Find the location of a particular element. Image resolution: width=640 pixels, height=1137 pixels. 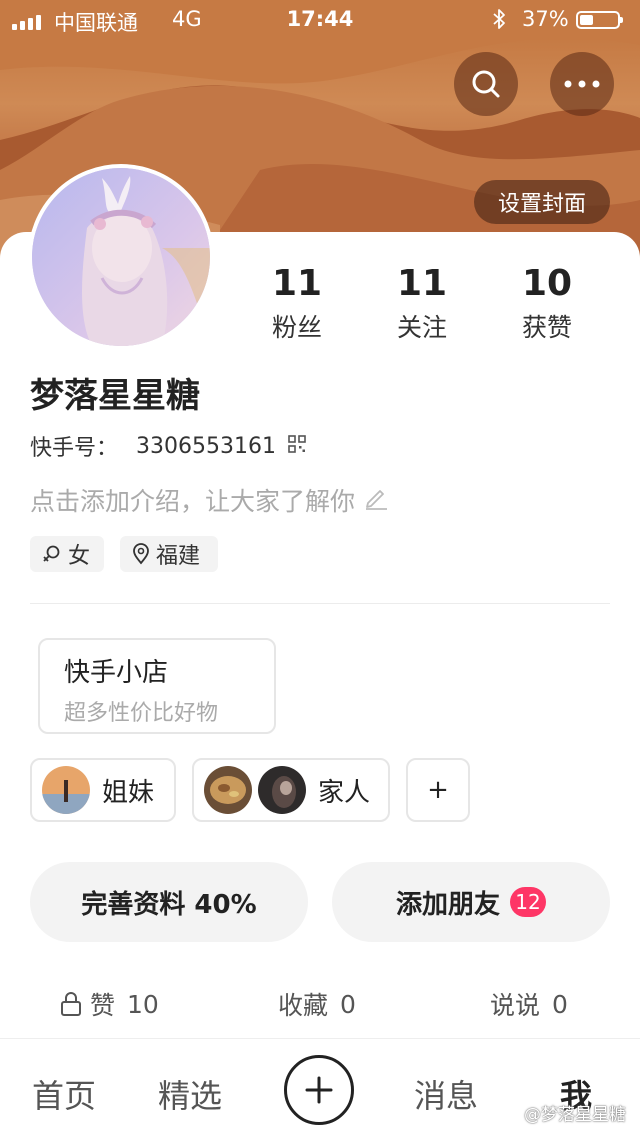

stat-following: 11 关注 is located at coordinates (422, 303).